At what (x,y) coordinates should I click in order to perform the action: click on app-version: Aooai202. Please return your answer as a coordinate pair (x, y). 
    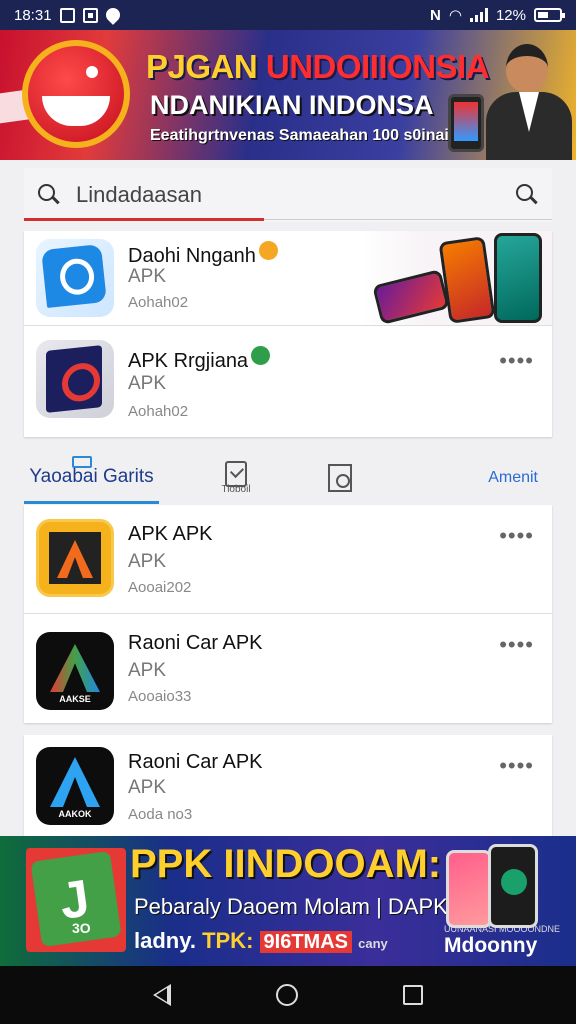
    Looking at the image, I should click on (160, 587).